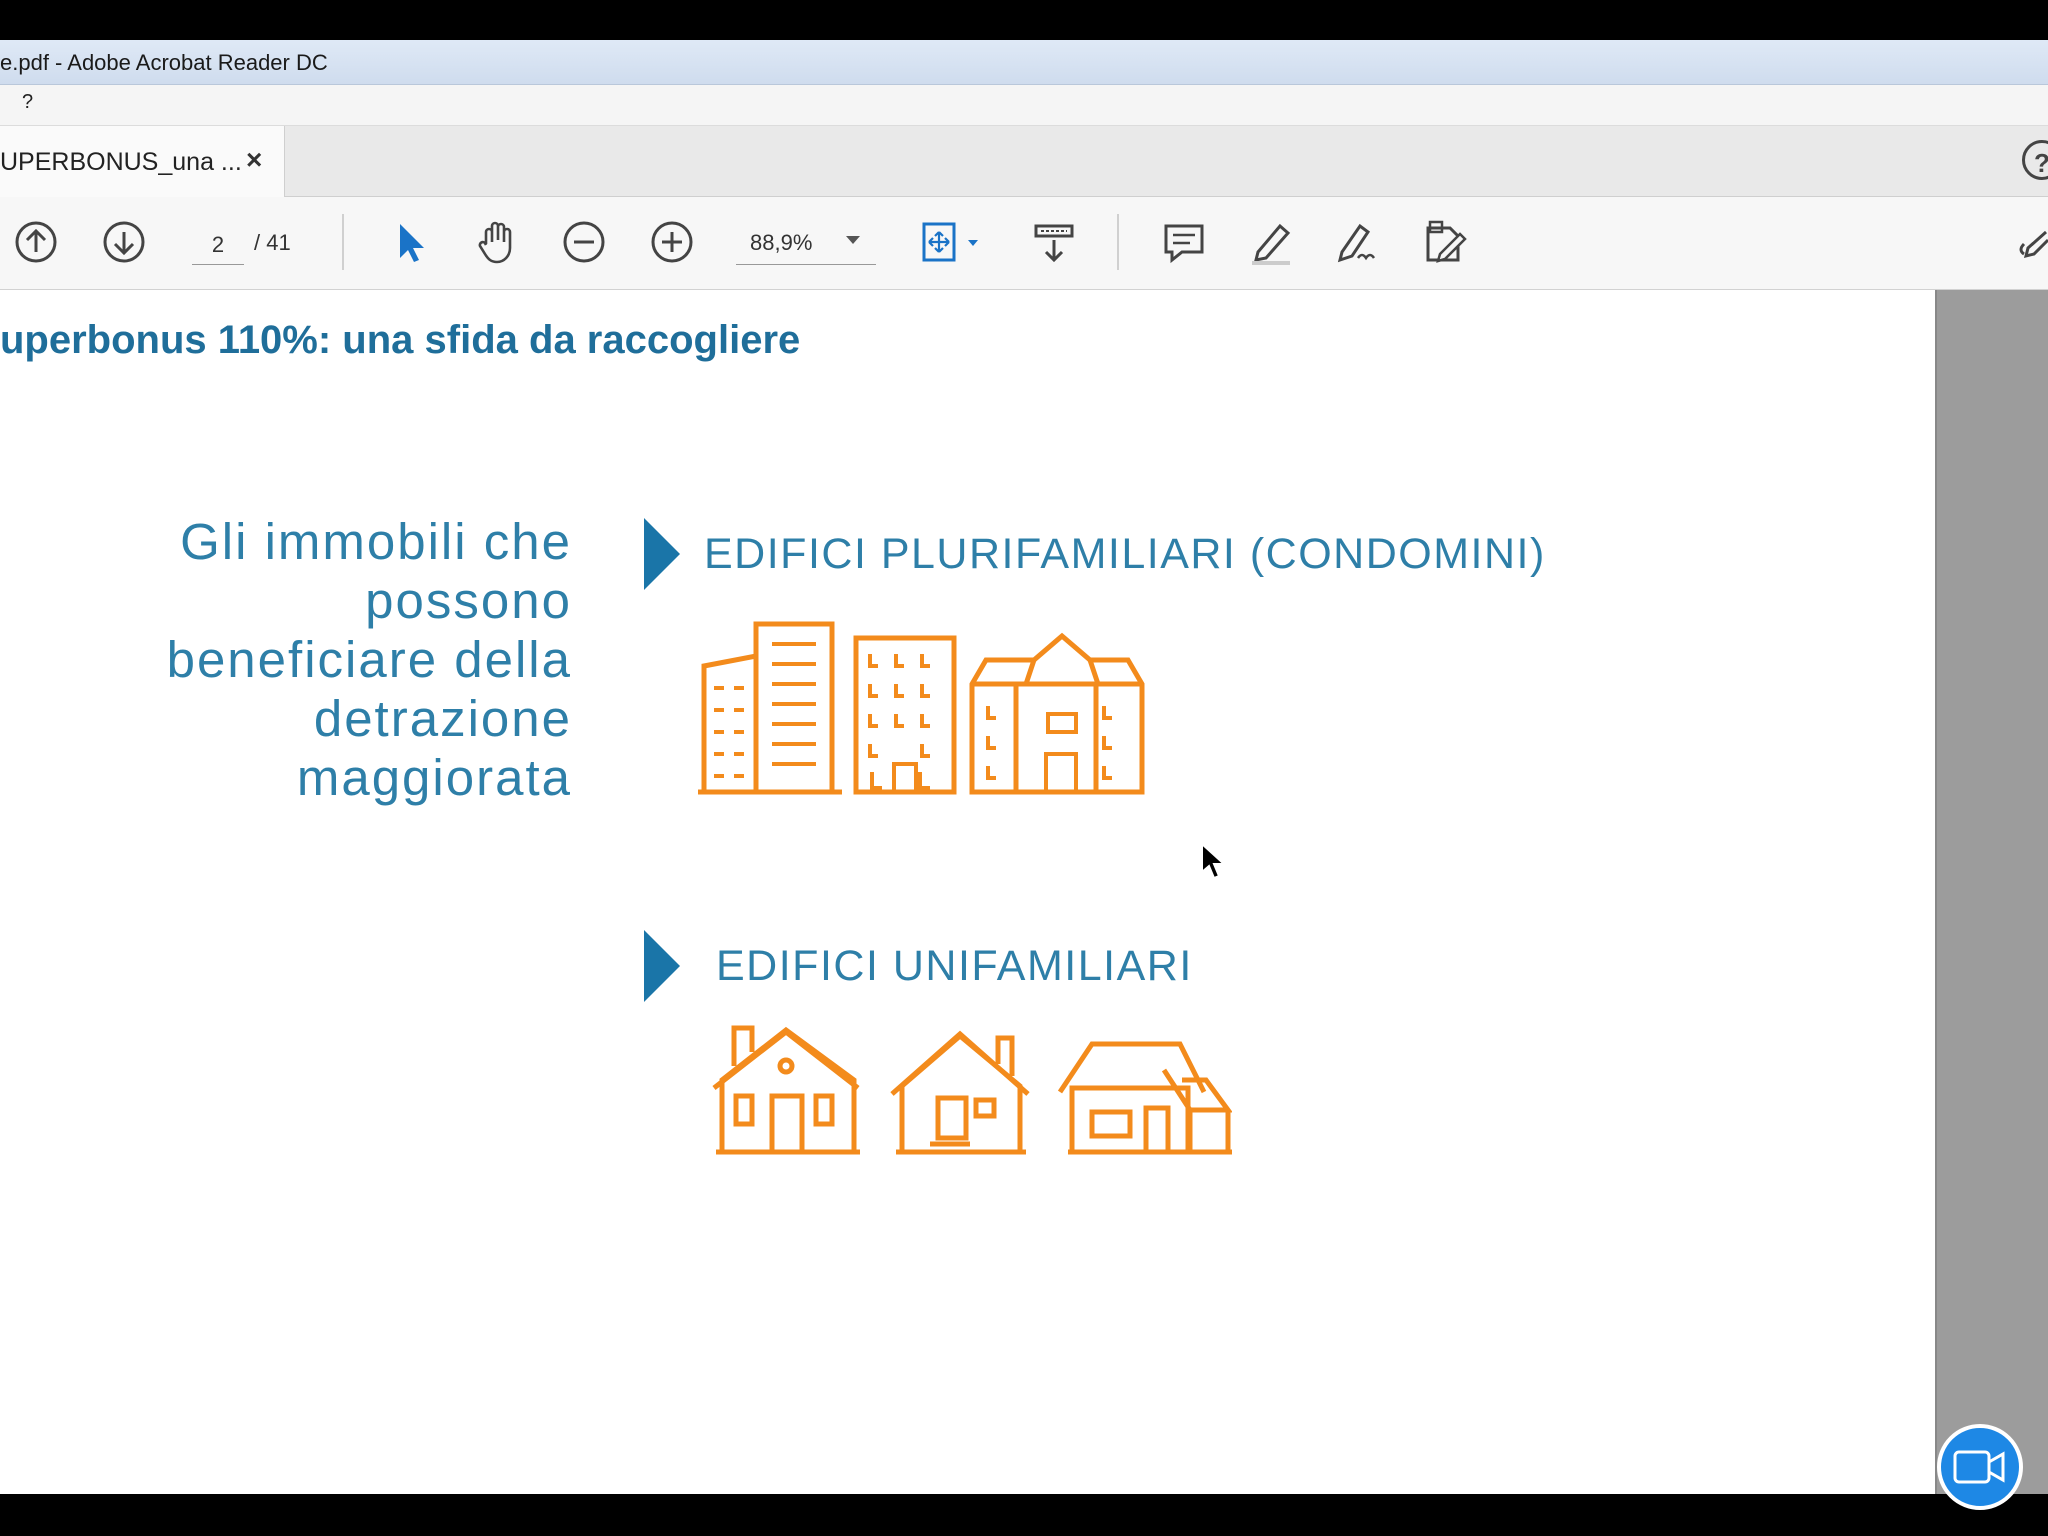  What do you see at coordinates (254, 160) in the screenshot?
I see `tab-close-button: ×` at bounding box center [254, 160].